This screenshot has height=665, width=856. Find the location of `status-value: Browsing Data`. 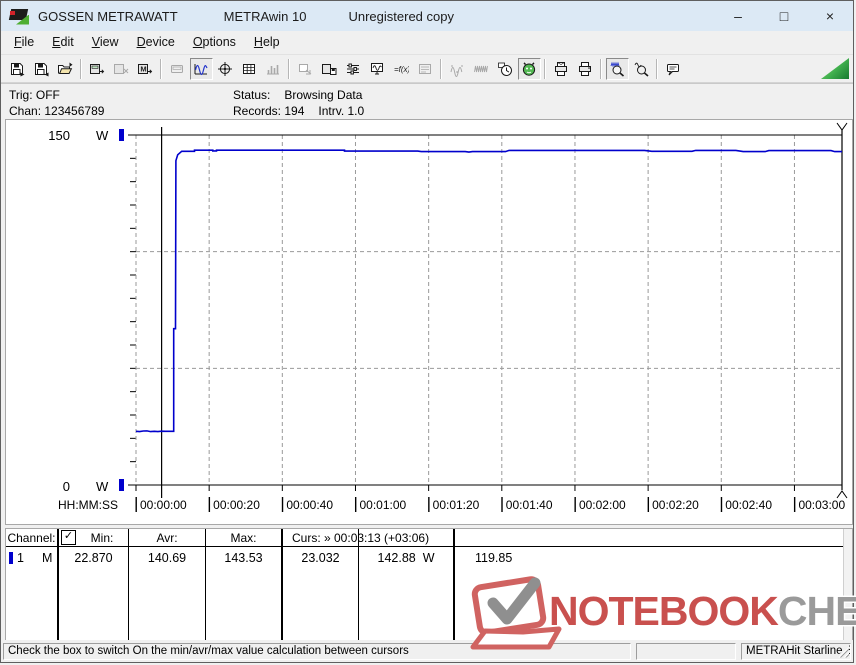

status-value: Browsing Data is located at coordinates (323, 95).